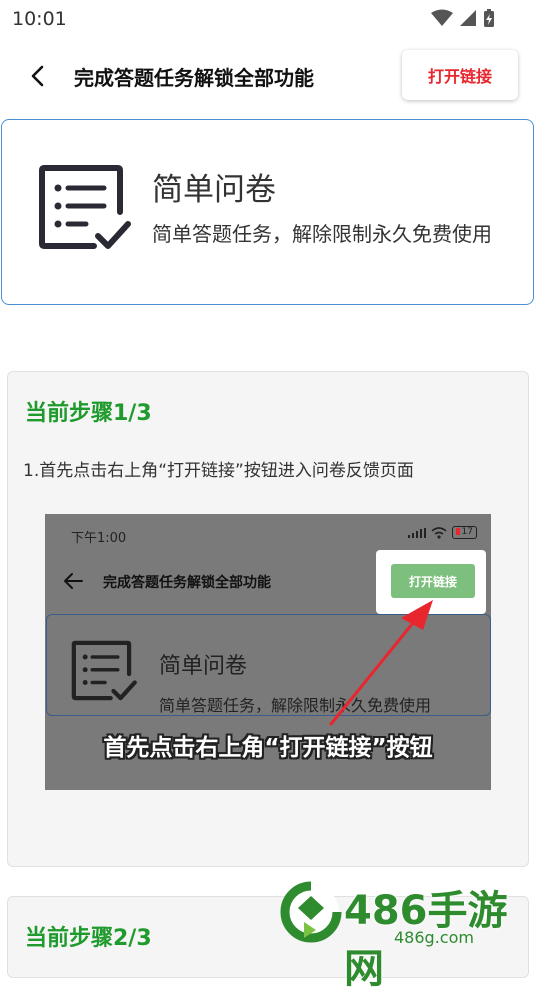 Image resolution: width=535 pixels, height=994 pixels. What do you see at coordinates (88, 938) in the screenshot?
I see `step-title-2: 当前步骤2/3` at bounding box center [88, 938].